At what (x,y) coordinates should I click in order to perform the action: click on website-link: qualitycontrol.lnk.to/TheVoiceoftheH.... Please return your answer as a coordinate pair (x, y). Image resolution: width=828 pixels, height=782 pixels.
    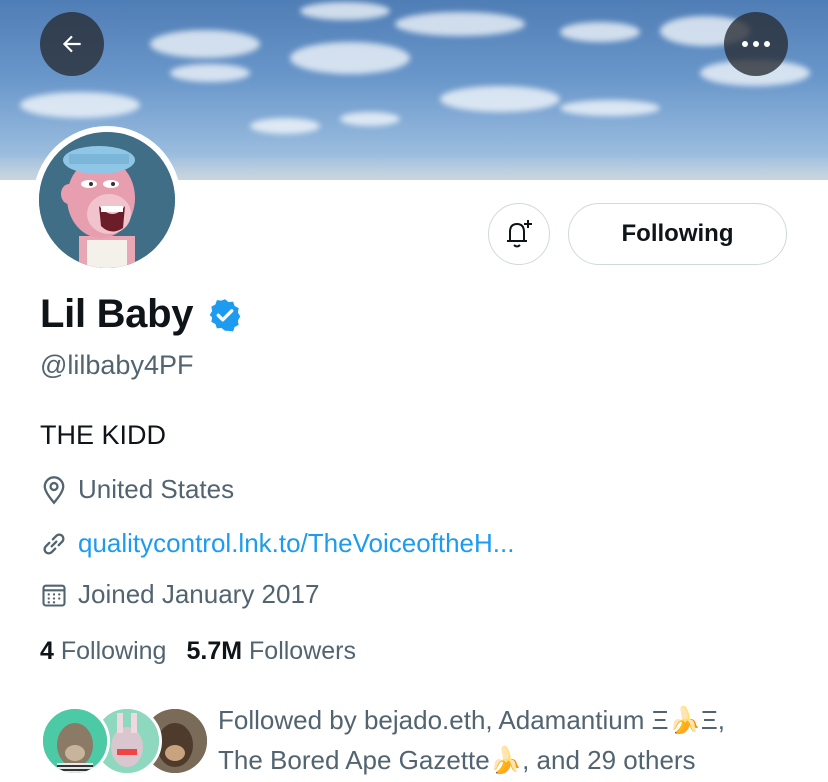
    Looking at the image, I should click on (296, 543).